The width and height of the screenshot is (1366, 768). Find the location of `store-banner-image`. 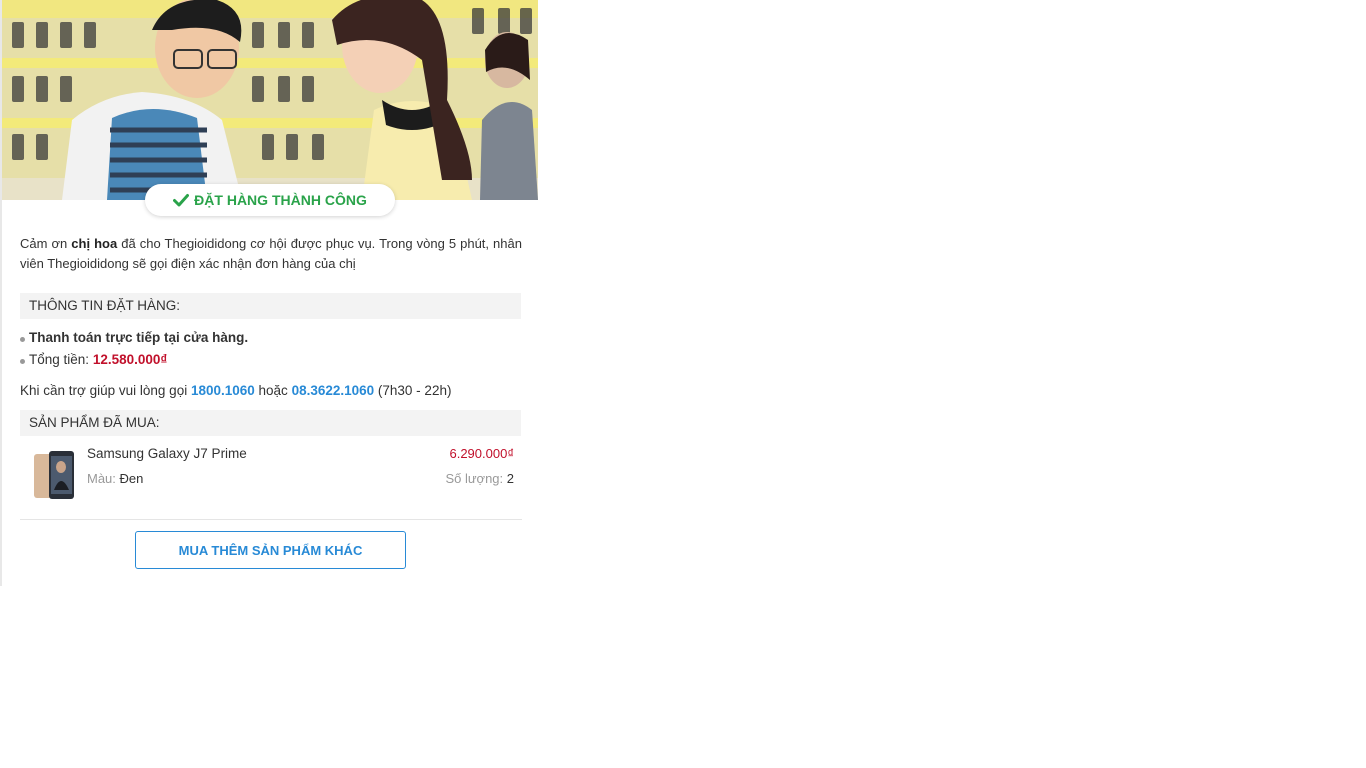

store-banner-image is located at coordinates (270, 100).